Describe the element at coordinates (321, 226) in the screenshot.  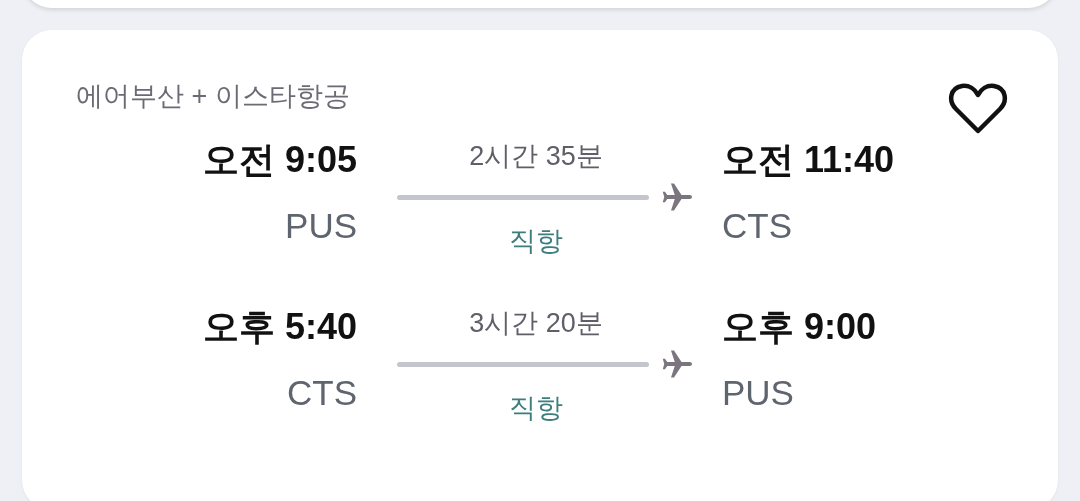
I see `departure-airport: PUS` at that location.